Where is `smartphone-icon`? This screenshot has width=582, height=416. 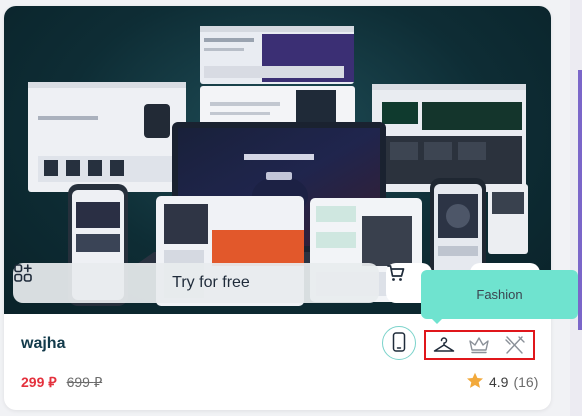
smartphone-icon is located at coordinates (399, 343).